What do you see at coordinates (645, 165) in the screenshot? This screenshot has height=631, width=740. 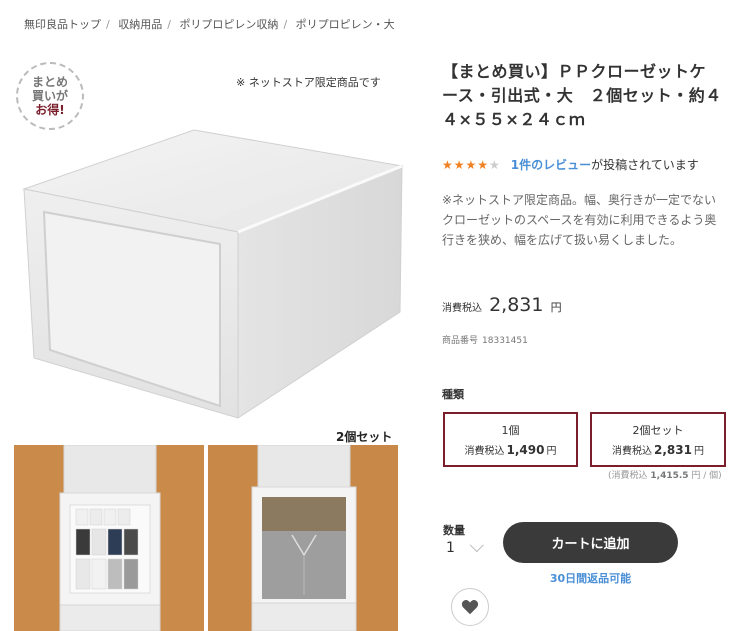 I see `review-count-text: が投稿されています` at bounding box center [645, 165].